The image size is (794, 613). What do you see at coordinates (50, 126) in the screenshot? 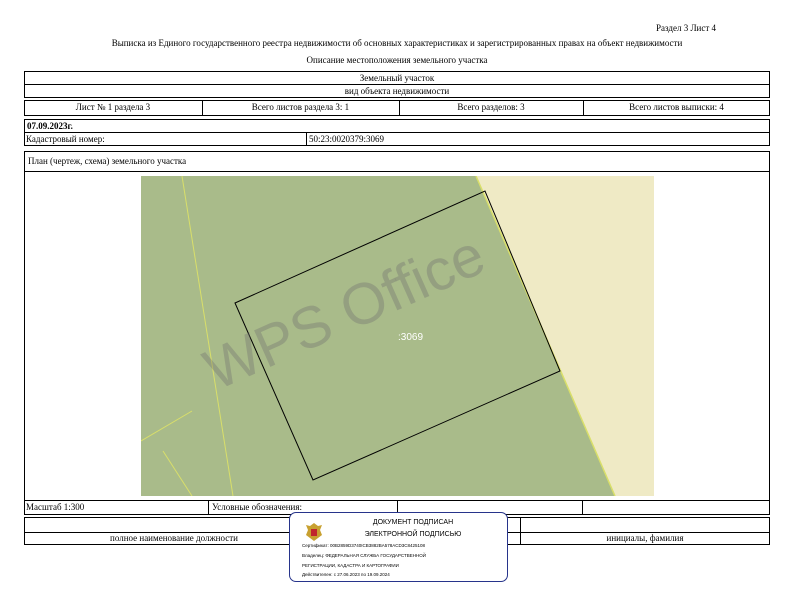
I see `extract-date: 07.09.2023г.` at bounding box center [50, 126].